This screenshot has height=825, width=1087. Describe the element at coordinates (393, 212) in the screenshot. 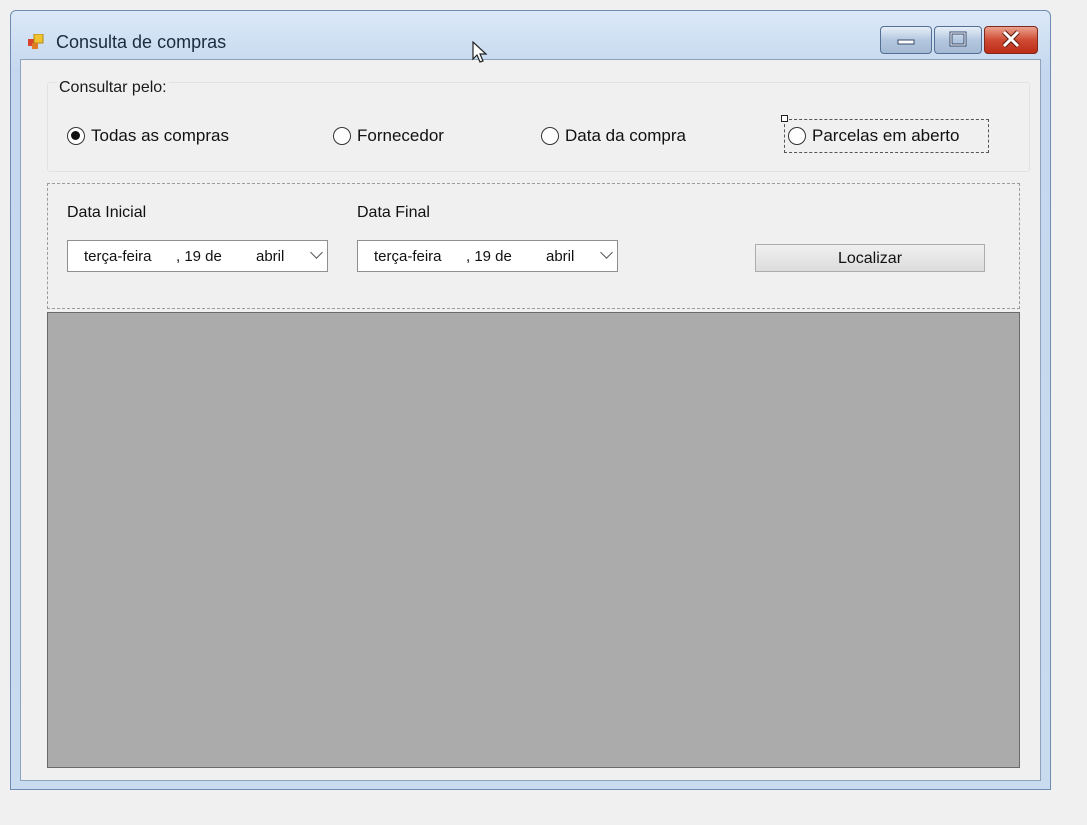

I see `end-date-label: Data Final` at that location.